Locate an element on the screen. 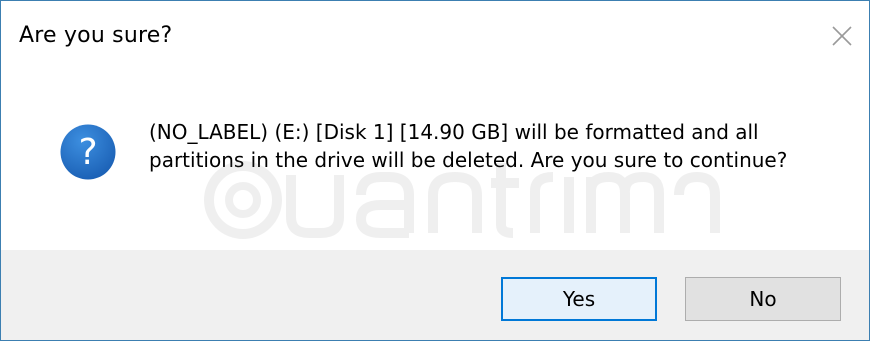 This screenshot has width=870, height=341. close-button is located at coordinates (842, 36).